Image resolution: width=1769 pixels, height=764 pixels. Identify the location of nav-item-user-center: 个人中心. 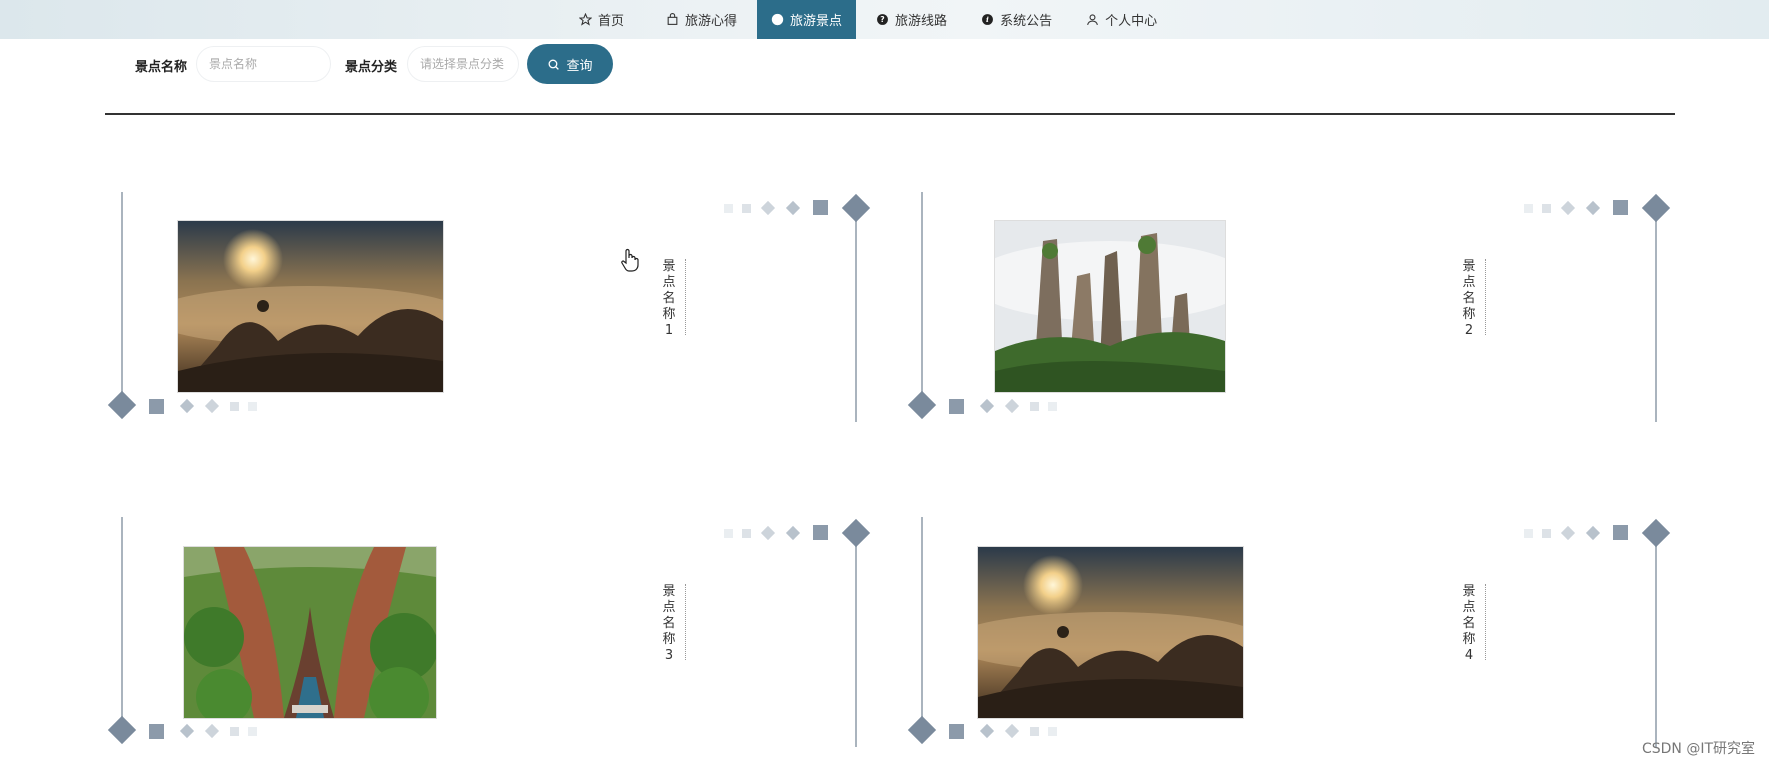
(1121, 19).